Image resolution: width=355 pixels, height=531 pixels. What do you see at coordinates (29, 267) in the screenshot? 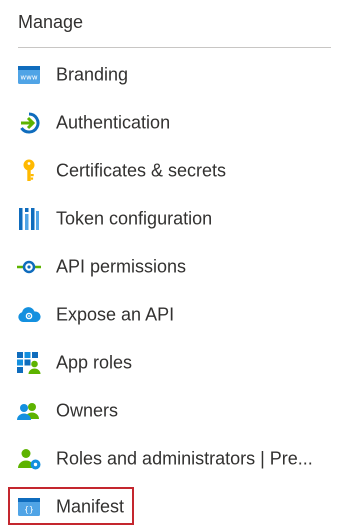
I see `api-permissions-icon` at bounding box center [29, 267].